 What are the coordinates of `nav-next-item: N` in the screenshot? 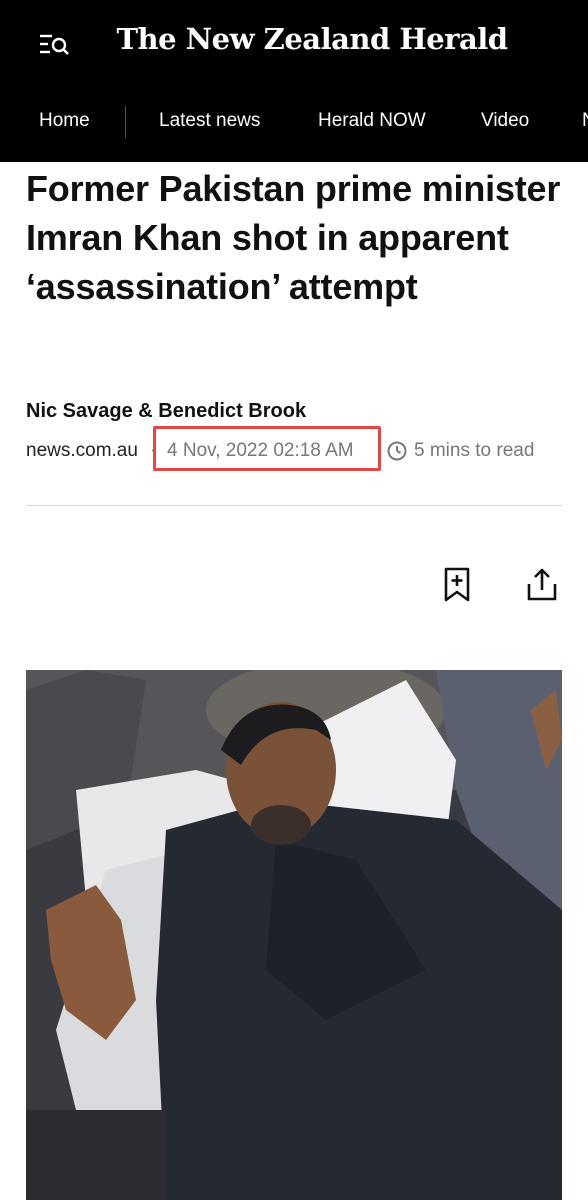 It's located at (585, 121).